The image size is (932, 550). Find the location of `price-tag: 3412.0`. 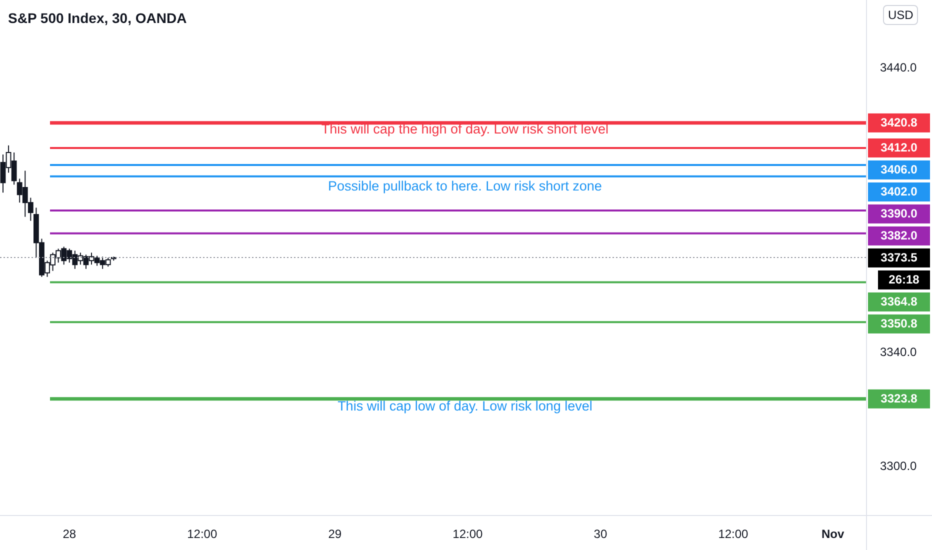

price-tag: 3412.0 is located at coordinates (899, 148).